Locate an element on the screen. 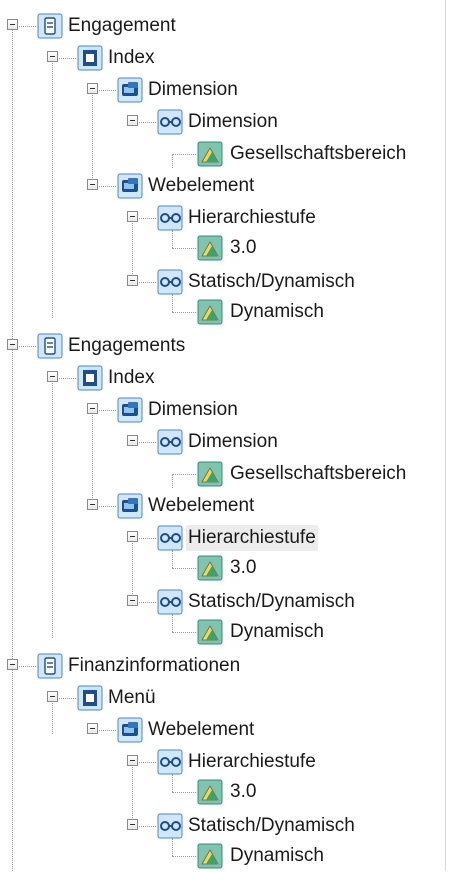  tree-node-label: Engagement is located at coordinates (122, 25).